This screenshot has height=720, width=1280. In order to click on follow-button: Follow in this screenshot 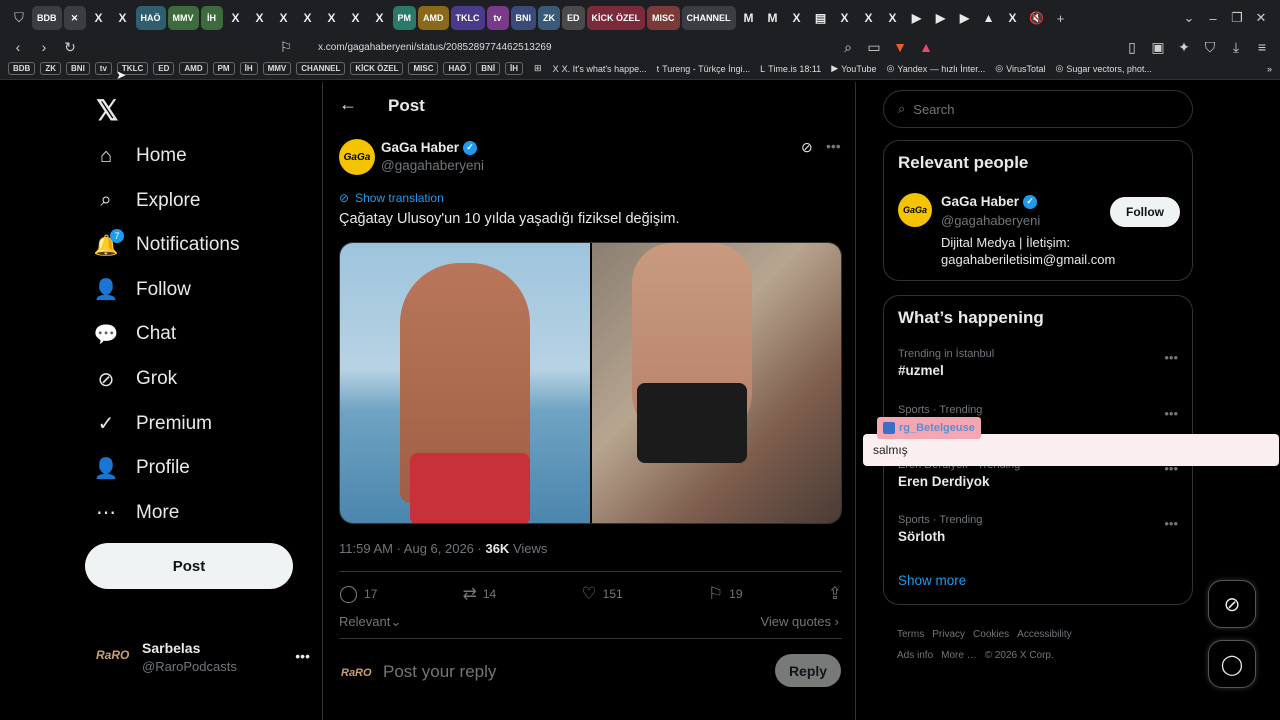, I will do `click(1145, 212)`.